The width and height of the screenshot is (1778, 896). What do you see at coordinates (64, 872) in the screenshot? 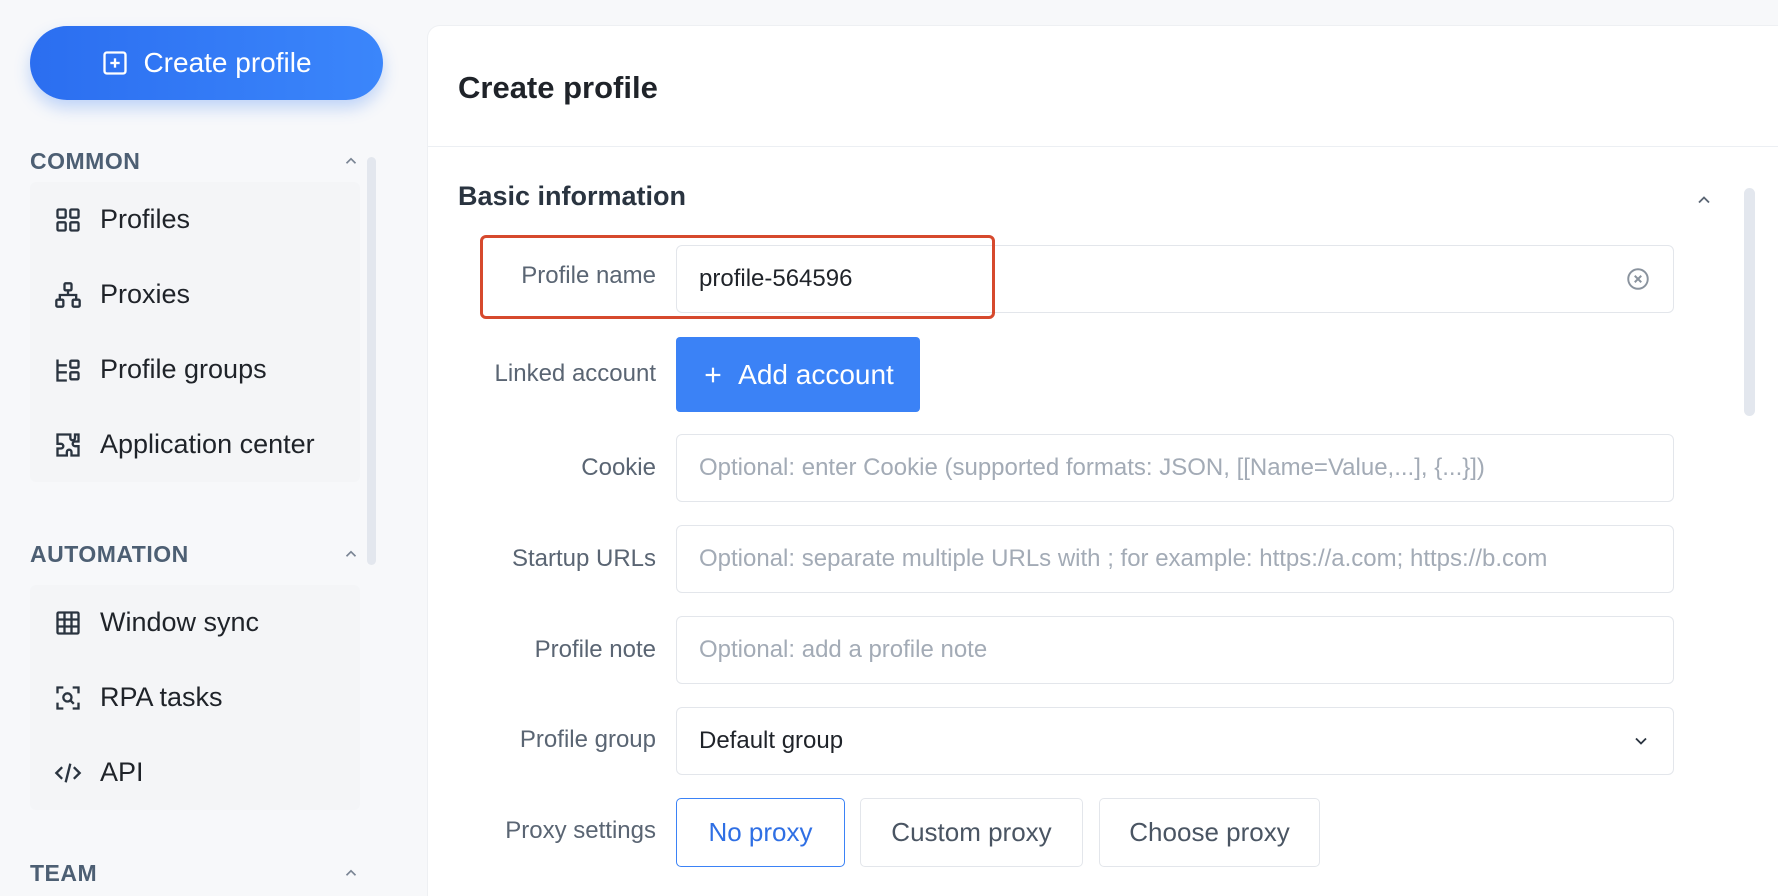
I see `section-title-team: TEAM` at bounding box center [64, 872].